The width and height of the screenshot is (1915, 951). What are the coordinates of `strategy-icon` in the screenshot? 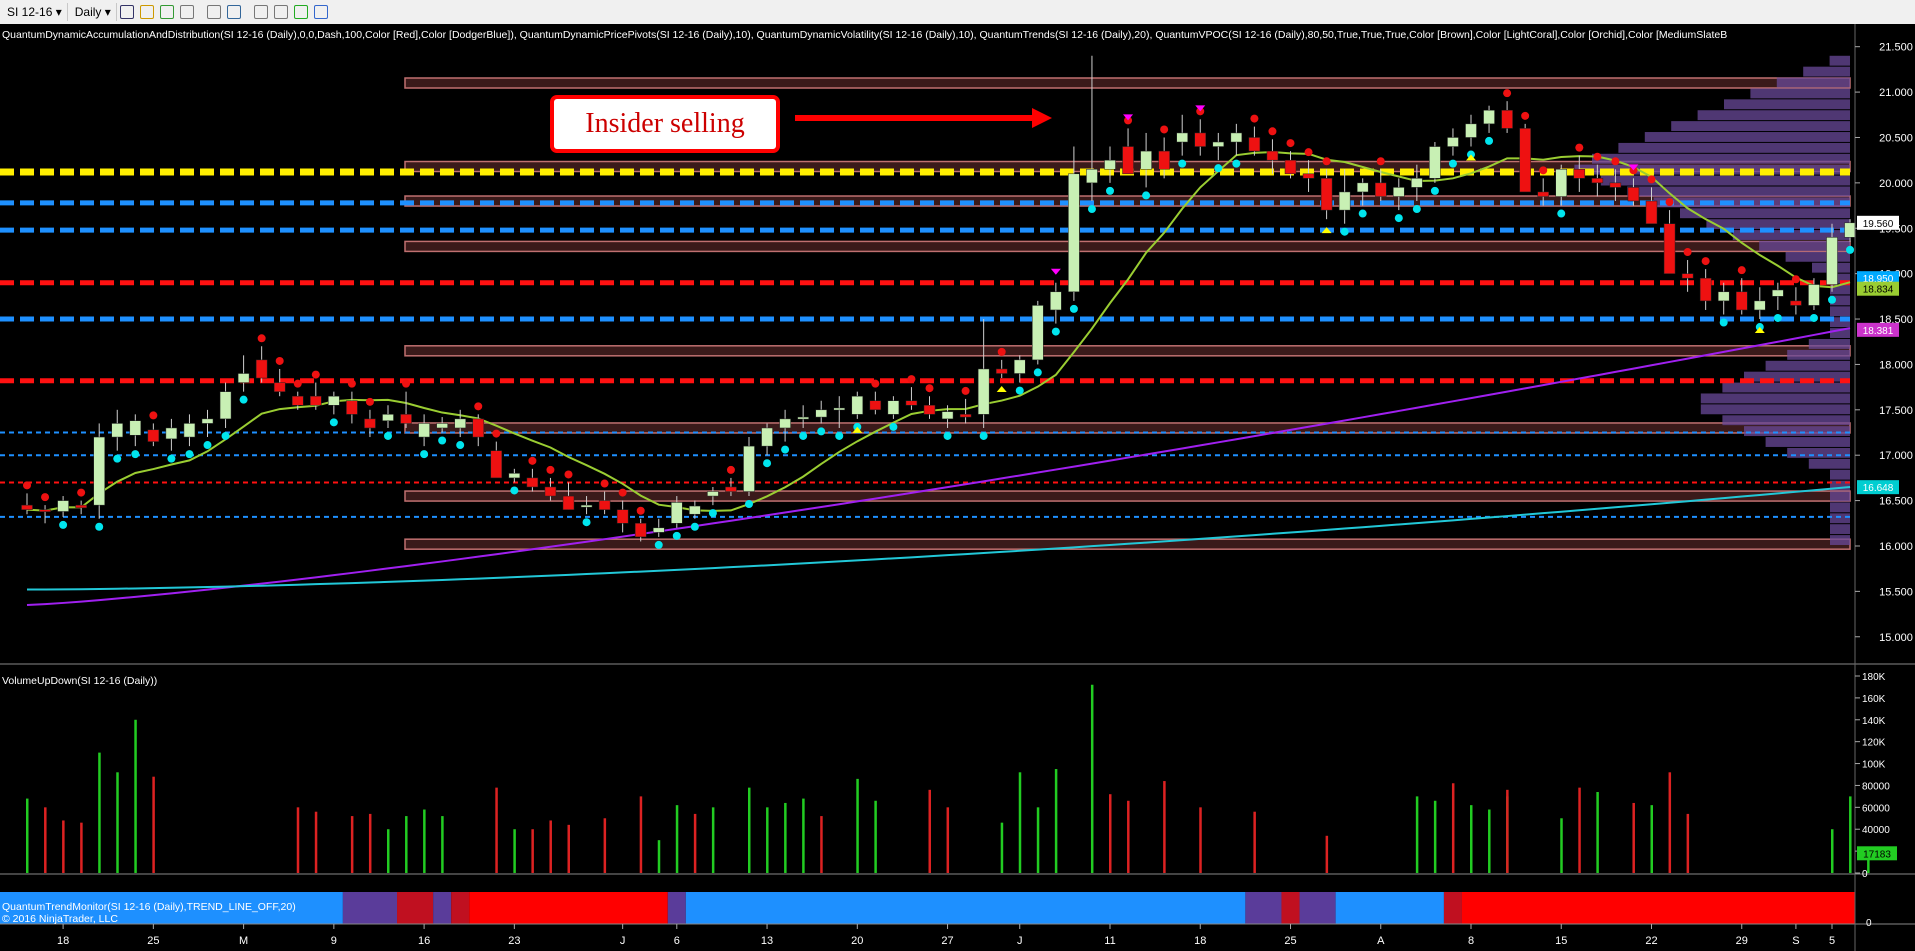 It's located at (300, 12).